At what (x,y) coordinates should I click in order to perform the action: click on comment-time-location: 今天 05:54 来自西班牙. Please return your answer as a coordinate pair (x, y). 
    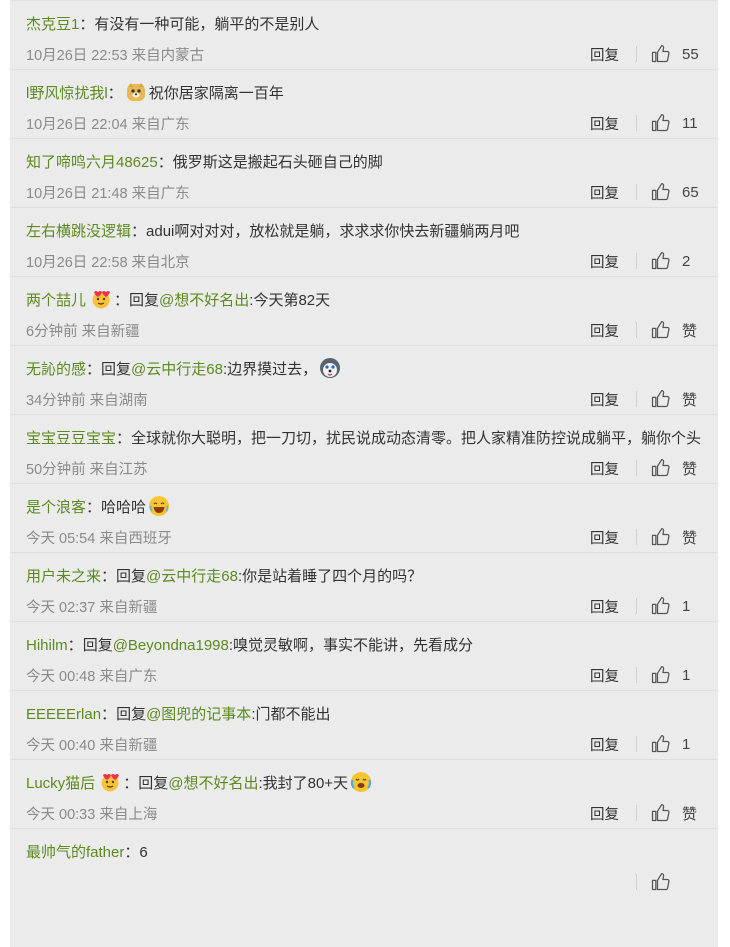
    Looking at the image, I should click on (99, 537).